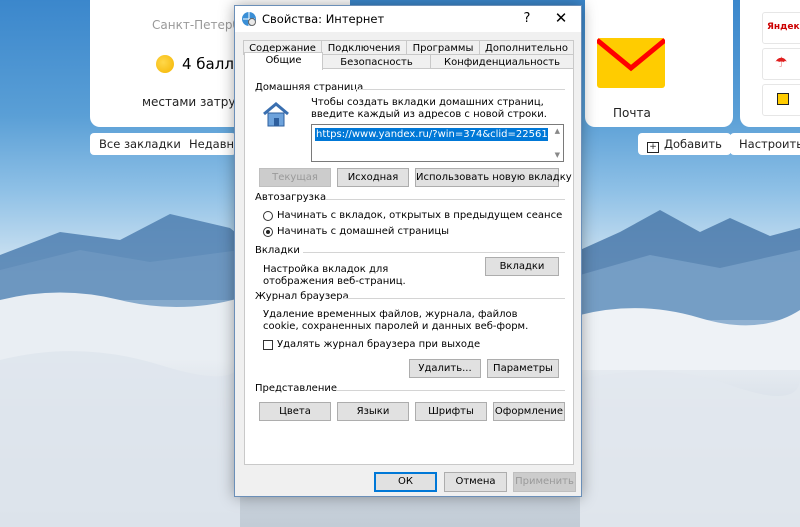 The width and height of the screenshot is (800, 527). What do you see at coordinates (376, 61) in the screenshot?
I see `tab-security: Безопасность` at bounding box center [376, 61].